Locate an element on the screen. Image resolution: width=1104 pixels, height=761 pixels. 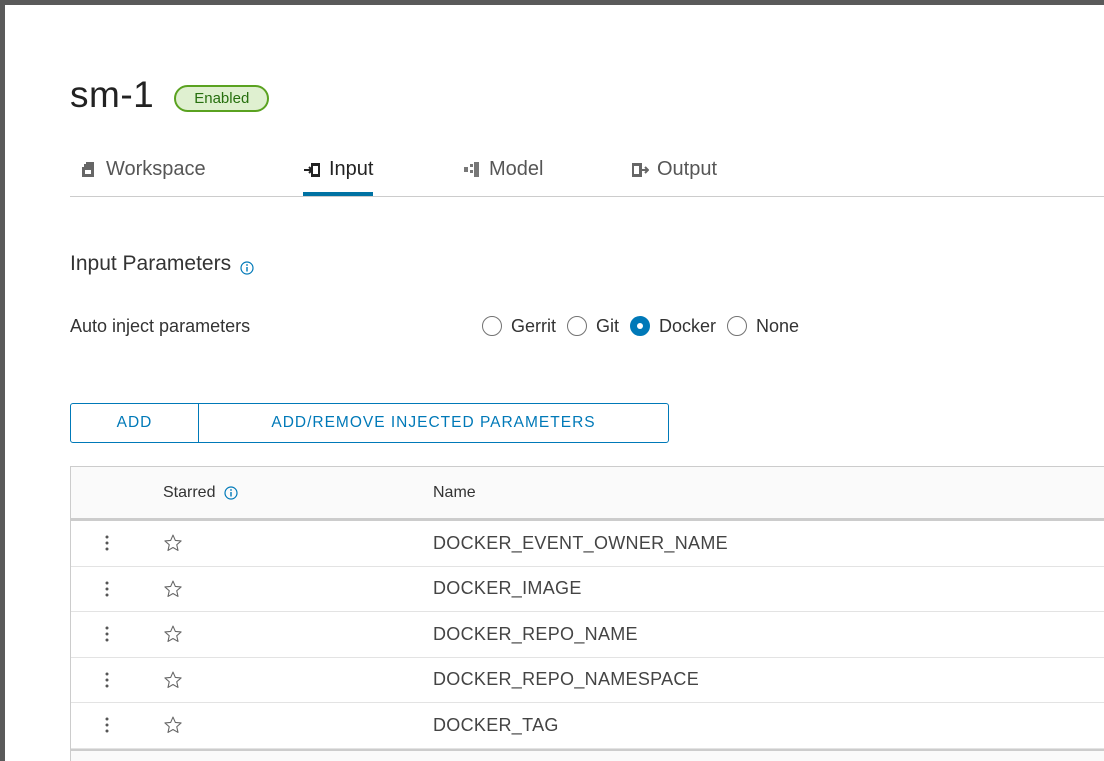
add-remove-injected-parameters-button: ADD/REMOVE INJECTED PARAMETERS is located at coordinates (433, 423).